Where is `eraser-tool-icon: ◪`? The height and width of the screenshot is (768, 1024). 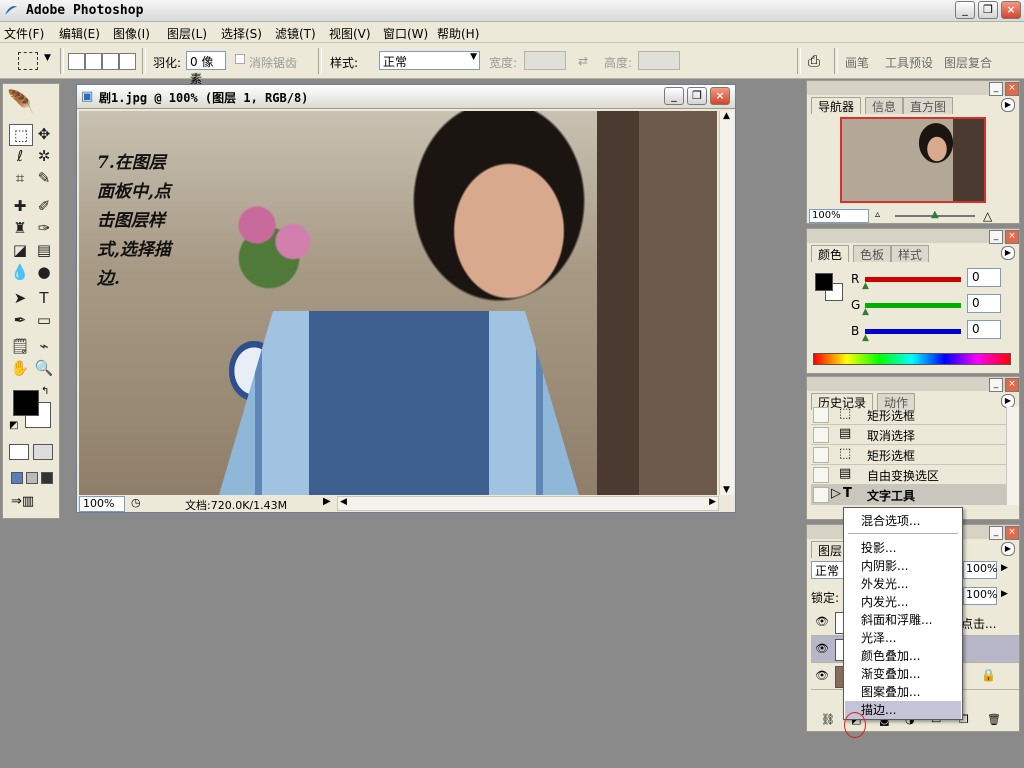 eraser-tool-icon: ◪ is located at coordinates (20, 250).